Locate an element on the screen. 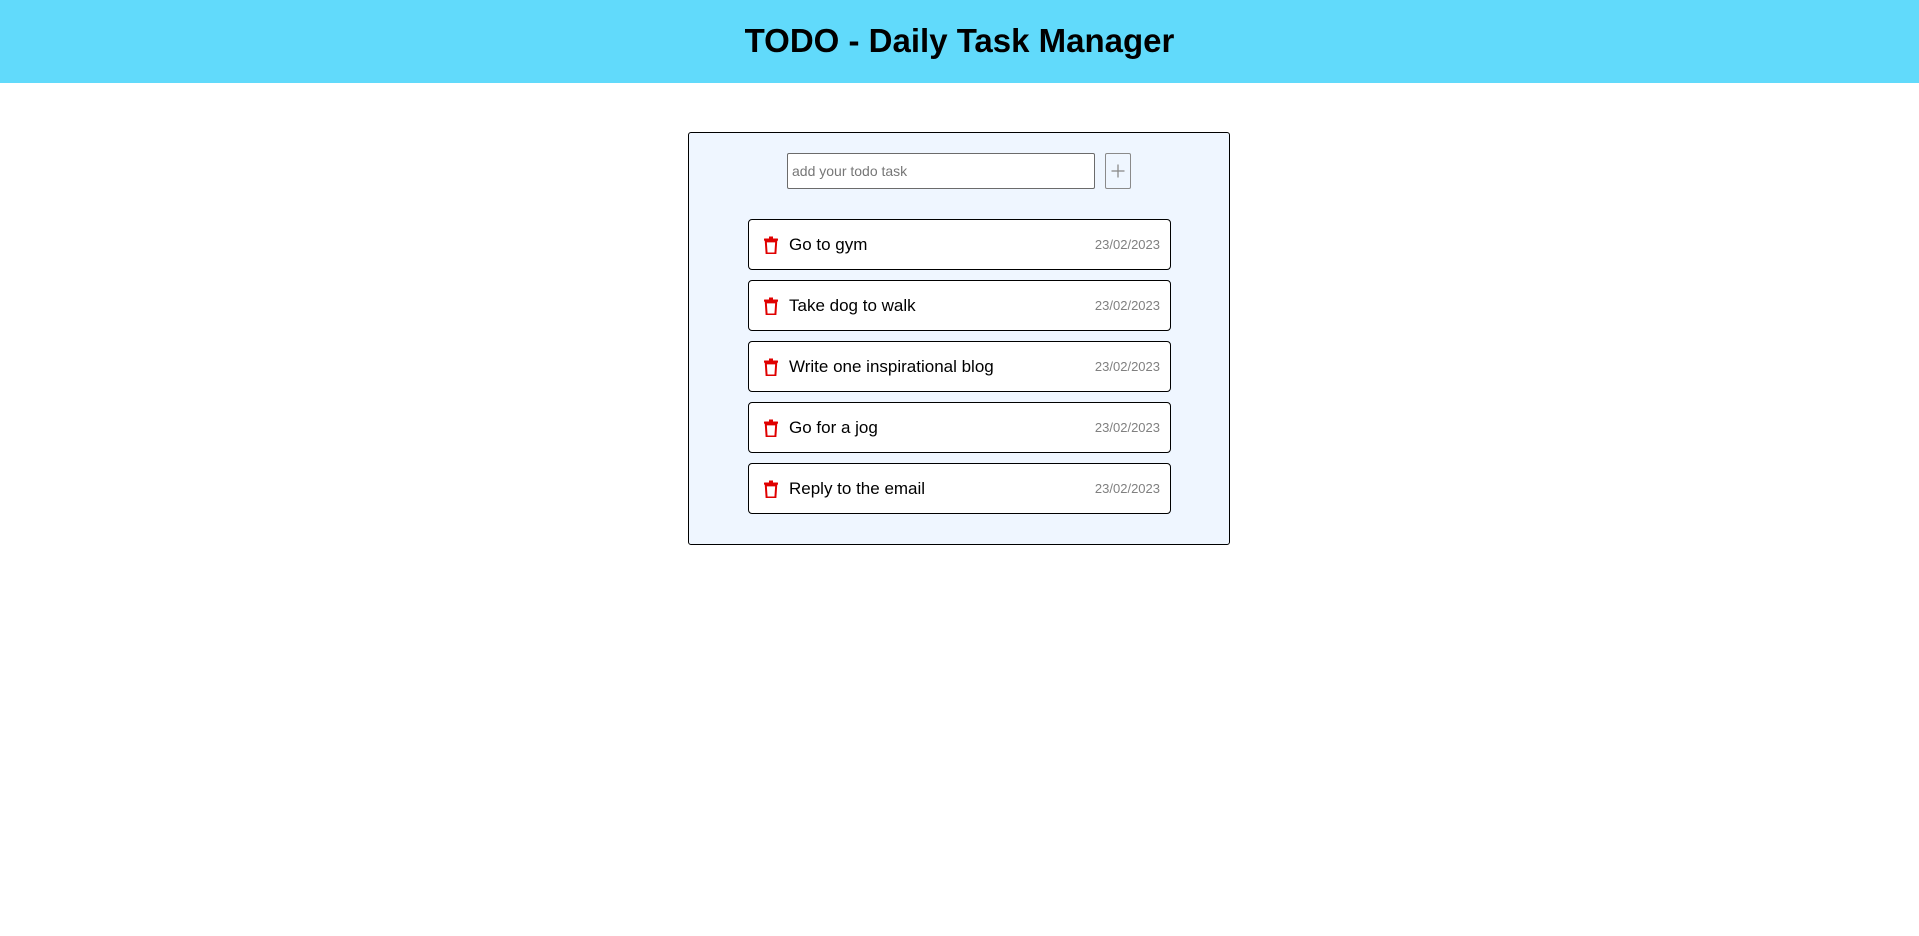  page-title: TODO - Daily Task Manager is located at coordinates (959, 40).